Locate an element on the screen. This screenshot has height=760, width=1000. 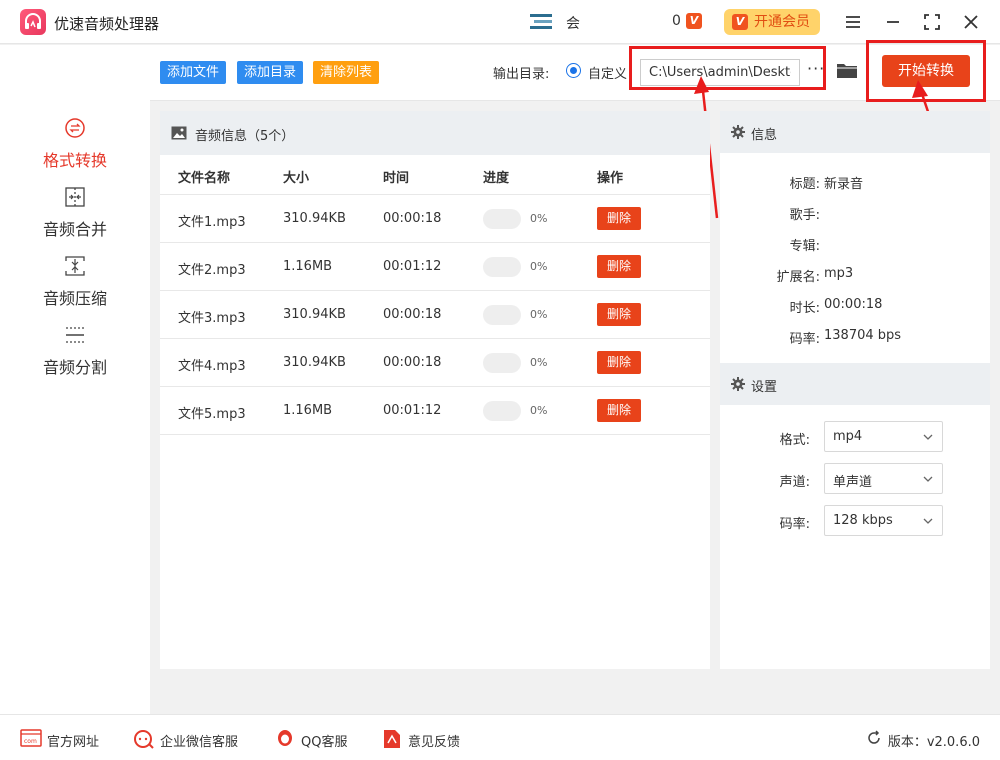
table-row: 文件4.mp3 310.94KB 00:00:18 0% 删除 is located at coordinates (435, 362).